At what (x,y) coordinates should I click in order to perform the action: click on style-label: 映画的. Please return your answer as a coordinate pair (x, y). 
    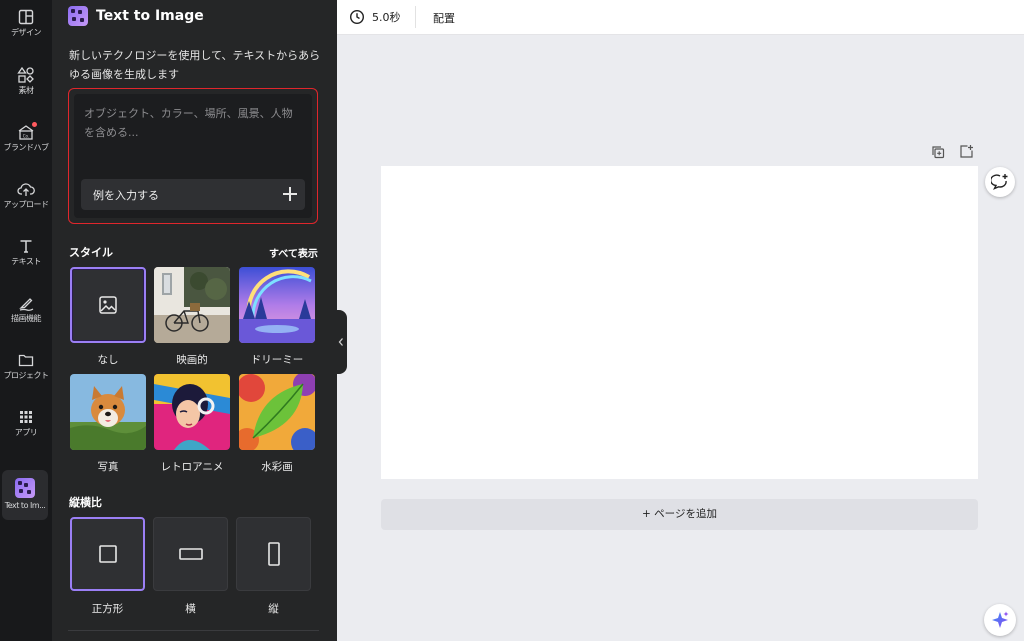
    Looking at the image, I should click on (192, 360).